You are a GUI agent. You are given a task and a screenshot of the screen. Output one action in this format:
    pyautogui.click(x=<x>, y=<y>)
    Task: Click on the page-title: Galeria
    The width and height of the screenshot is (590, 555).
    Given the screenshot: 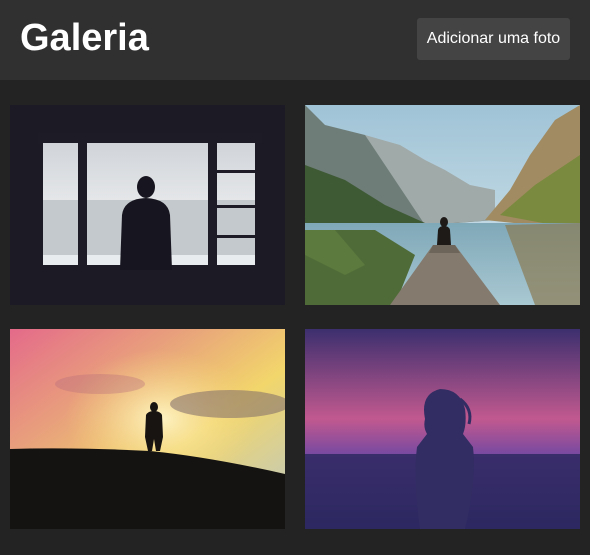 What is the action you would take?
    pyautogui.click(x=84, y=38)
    